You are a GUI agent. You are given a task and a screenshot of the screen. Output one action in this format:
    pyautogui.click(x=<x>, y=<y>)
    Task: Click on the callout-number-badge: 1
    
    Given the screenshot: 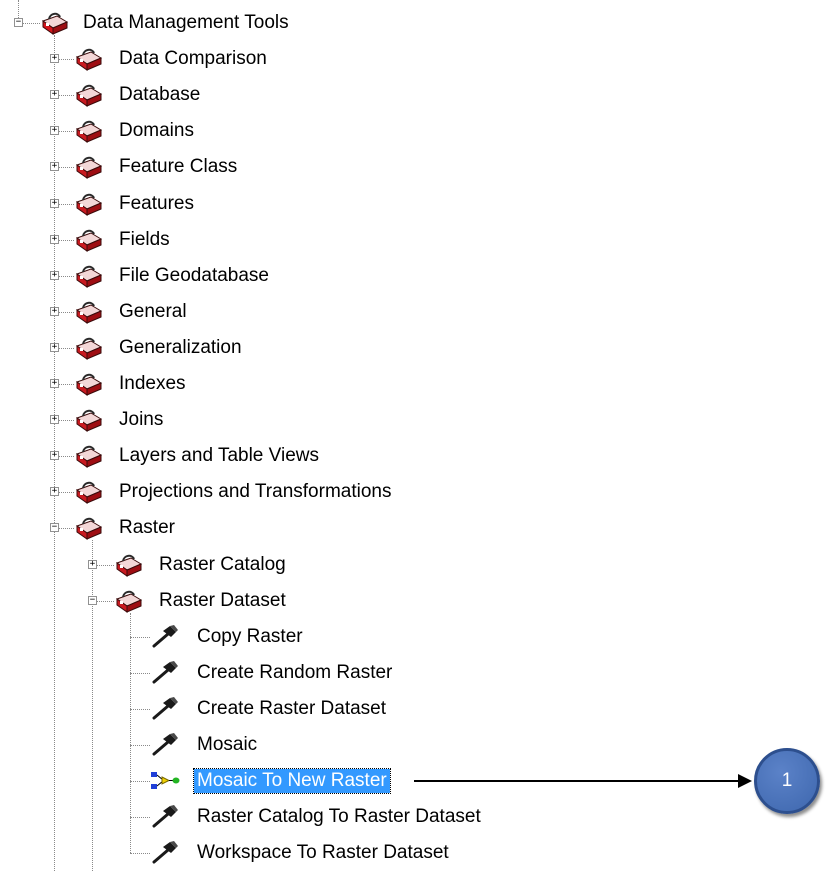 What is the action you would take?
    pyautogui.click(x=787, y=781)
    